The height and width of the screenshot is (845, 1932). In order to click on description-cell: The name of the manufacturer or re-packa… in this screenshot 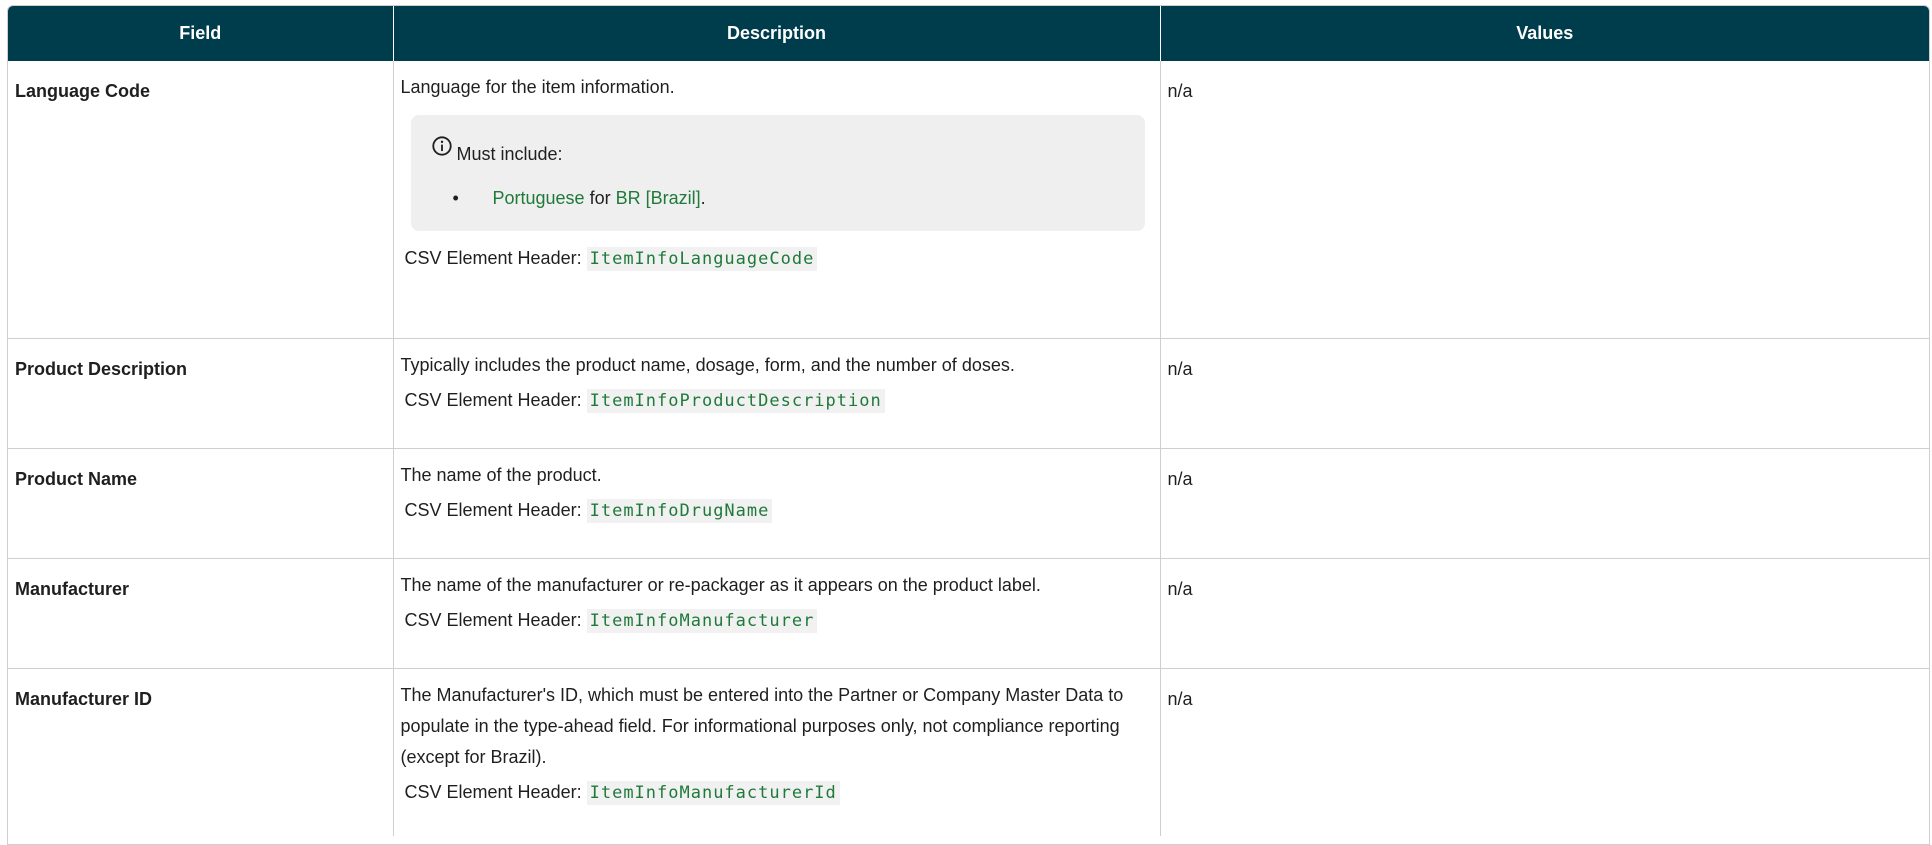, I will do `click(777, 613)`.